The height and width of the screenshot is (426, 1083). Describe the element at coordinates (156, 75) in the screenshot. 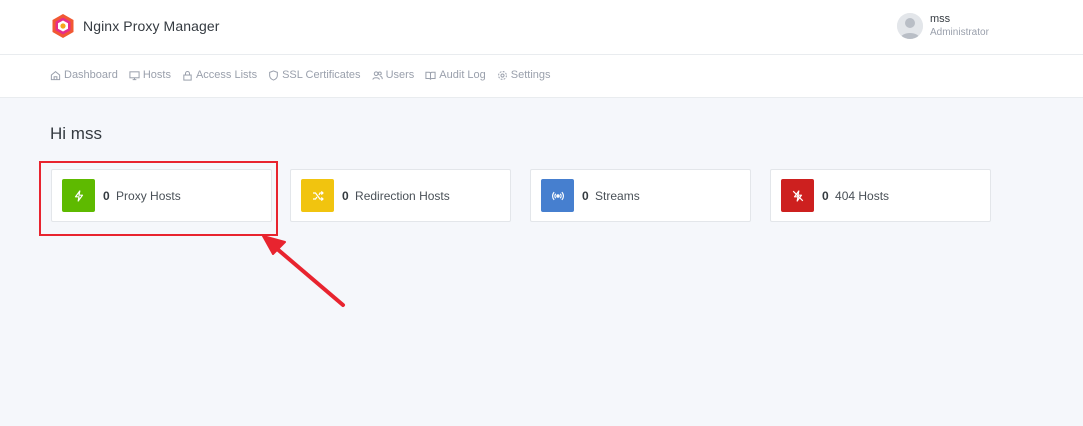

I see `nav-label-hosts: Hosts` at that location.